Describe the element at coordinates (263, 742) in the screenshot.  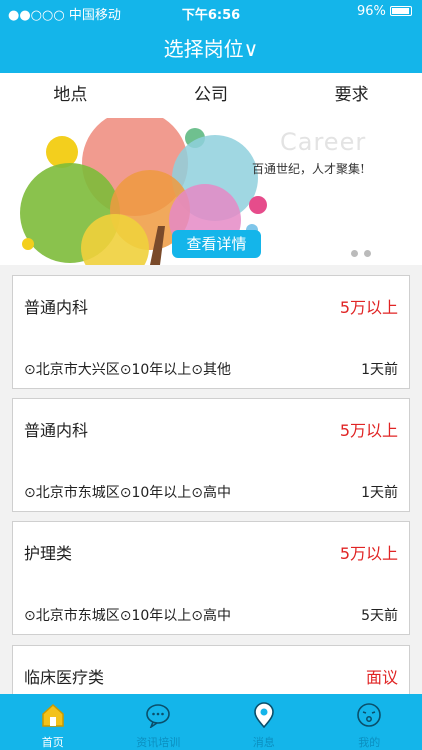
I see `tab-label: 消息` at that location.